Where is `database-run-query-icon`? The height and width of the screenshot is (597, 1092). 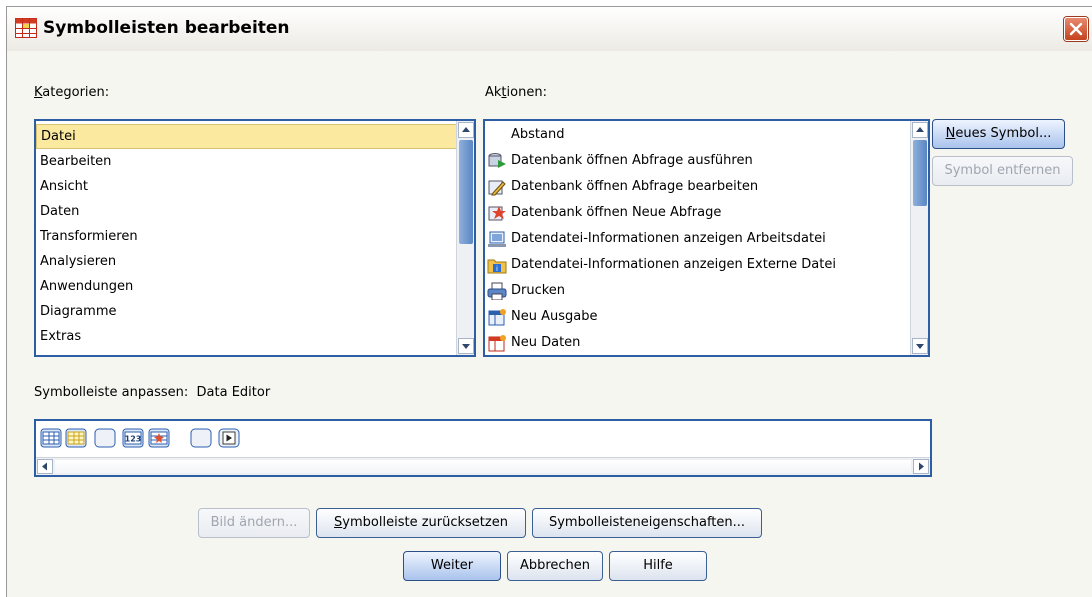
database-run-query-icon is located at coordinates (497, 160).